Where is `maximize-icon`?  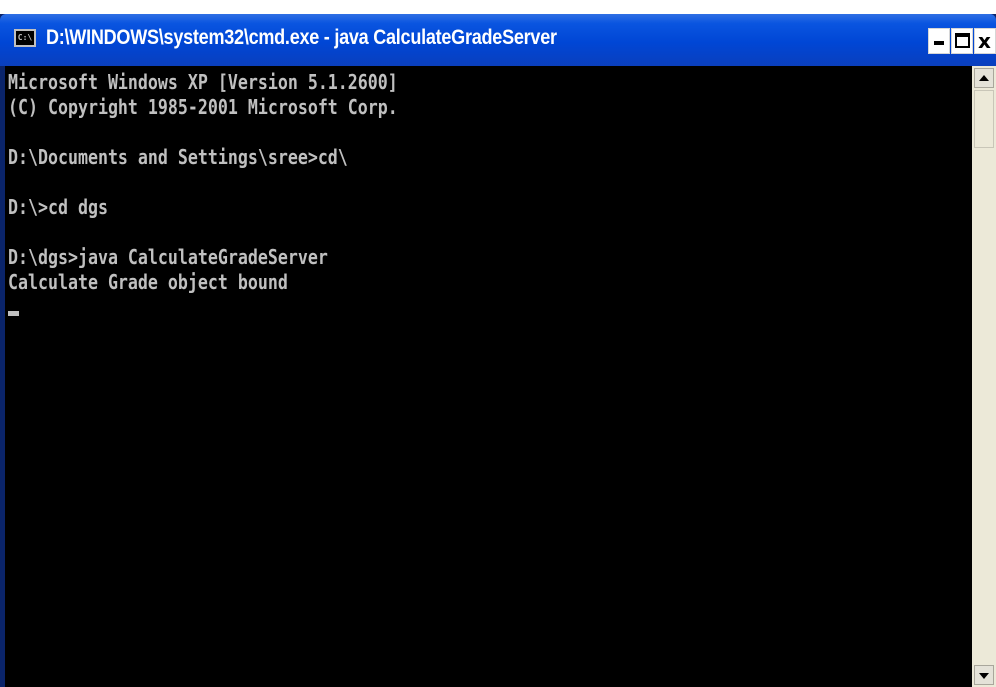
maximize-icon is located at coordinates (962, 40).